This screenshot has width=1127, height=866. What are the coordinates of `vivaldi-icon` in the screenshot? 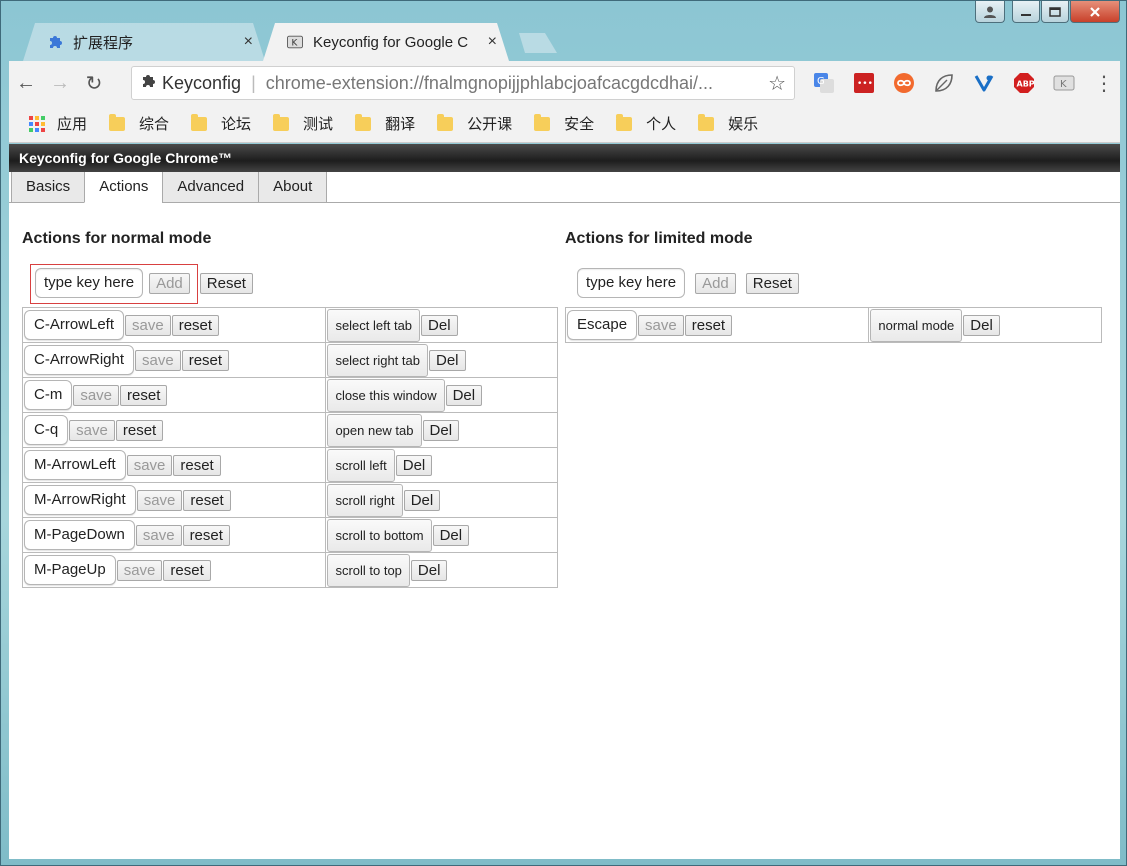 It's located at (984, 83).